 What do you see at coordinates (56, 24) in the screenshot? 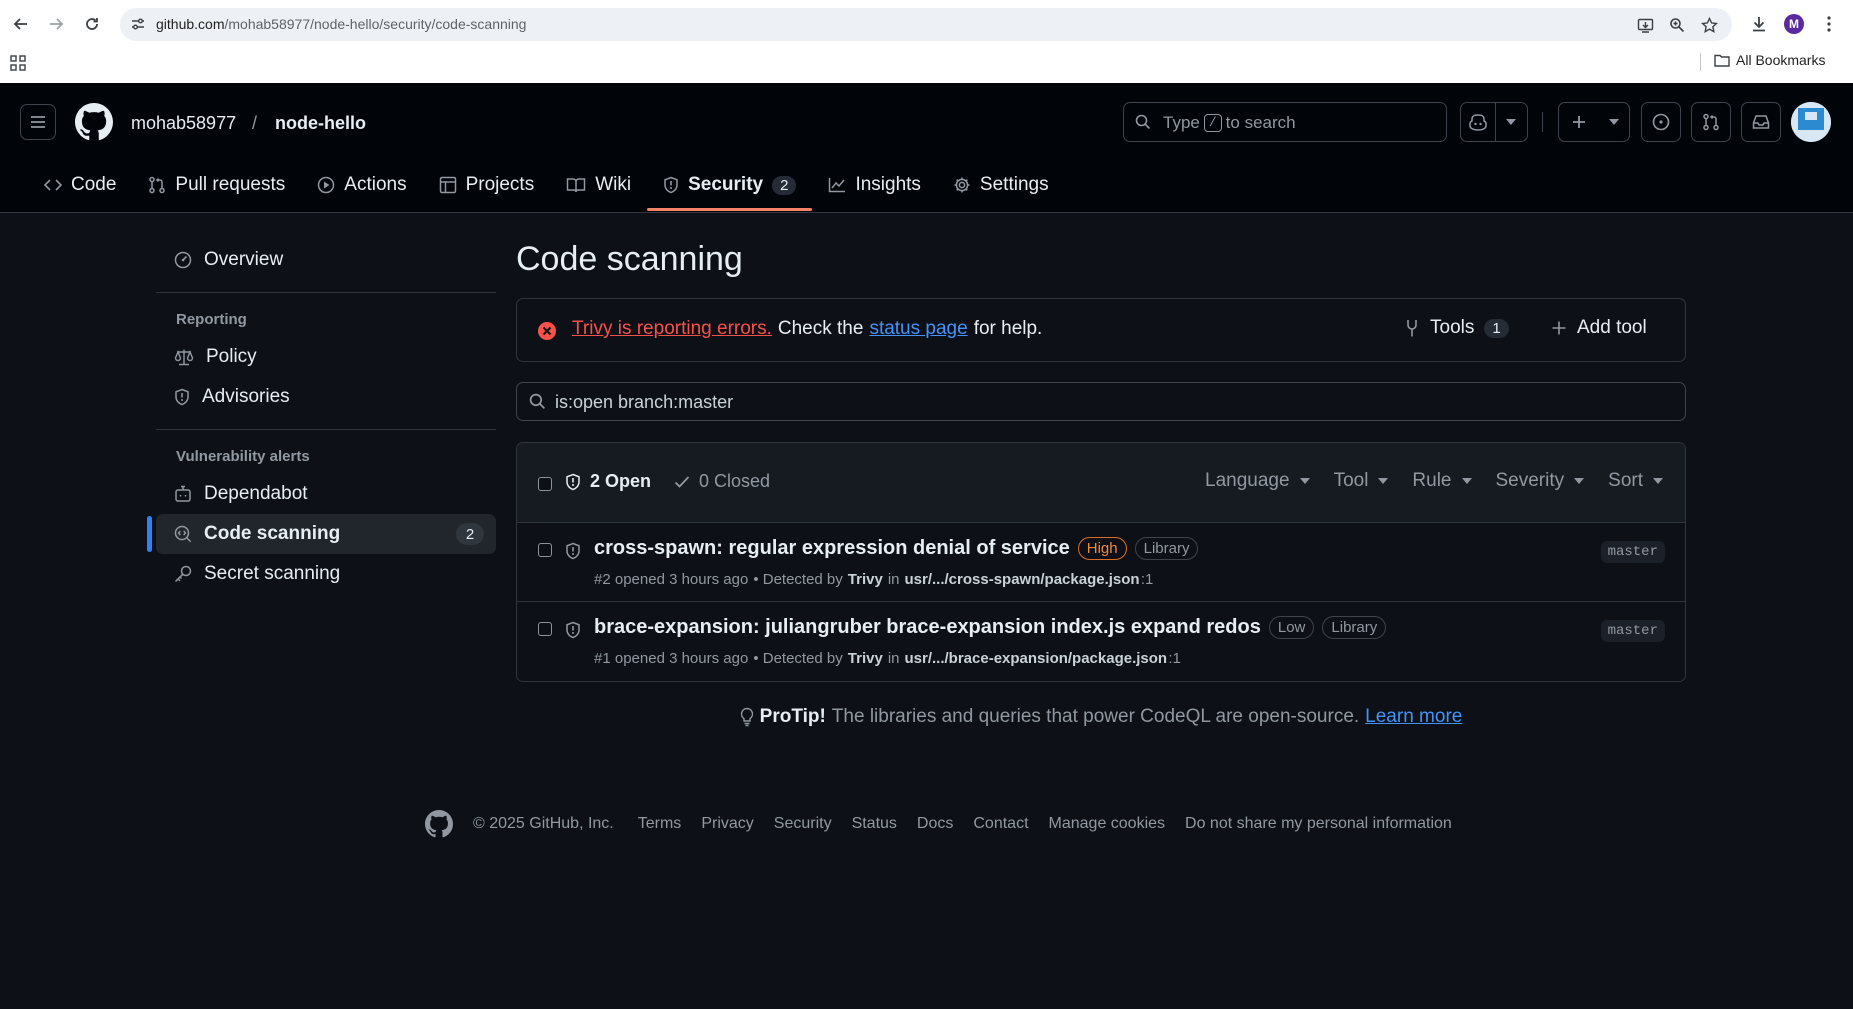
I see `forward-button` at bounding box center [56, 24].